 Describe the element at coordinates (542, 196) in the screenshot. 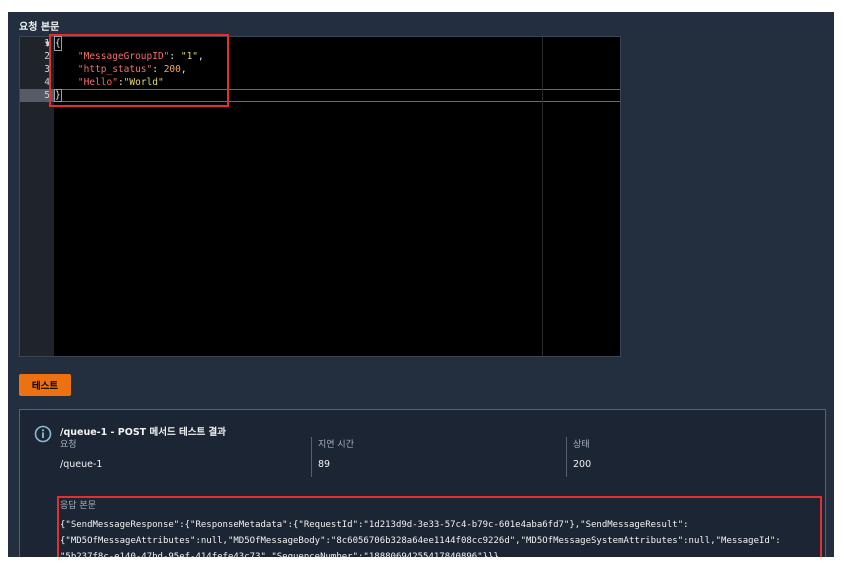

I see `print-margin` at that location.